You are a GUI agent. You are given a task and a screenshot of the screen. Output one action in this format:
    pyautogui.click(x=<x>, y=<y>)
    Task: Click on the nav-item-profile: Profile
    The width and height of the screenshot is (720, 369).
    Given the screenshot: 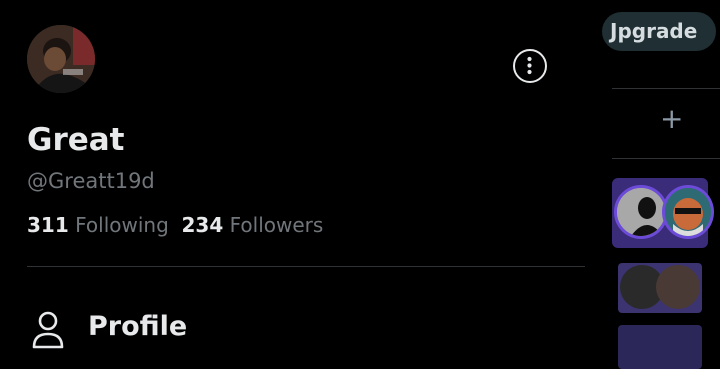 What is the action you would take?
    pyautogui.click(x=227, y=330)
    